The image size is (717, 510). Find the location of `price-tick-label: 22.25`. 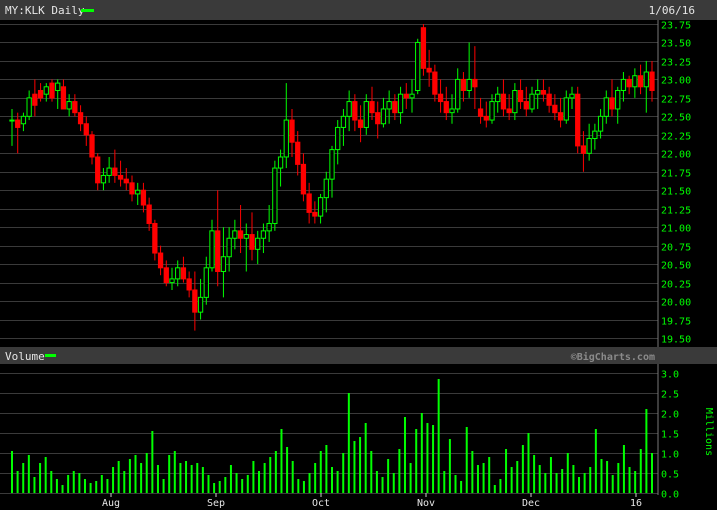

price-tick-label: 22.25 is located at coordinates (676, 137).